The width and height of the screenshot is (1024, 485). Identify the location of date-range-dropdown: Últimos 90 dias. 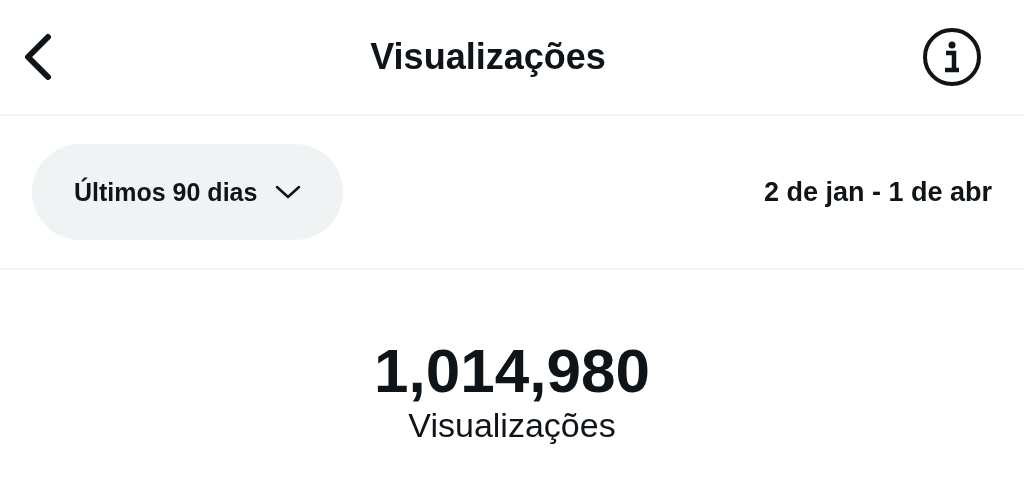
(188, 192).